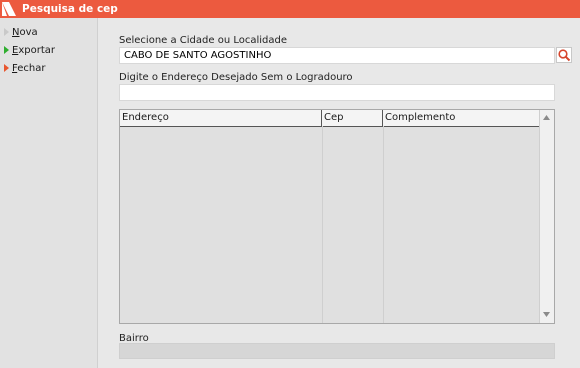  Describe the element at coordinates (70, 9) in the screenshot. I see `window-title: Pesquisa de cep` at that location.